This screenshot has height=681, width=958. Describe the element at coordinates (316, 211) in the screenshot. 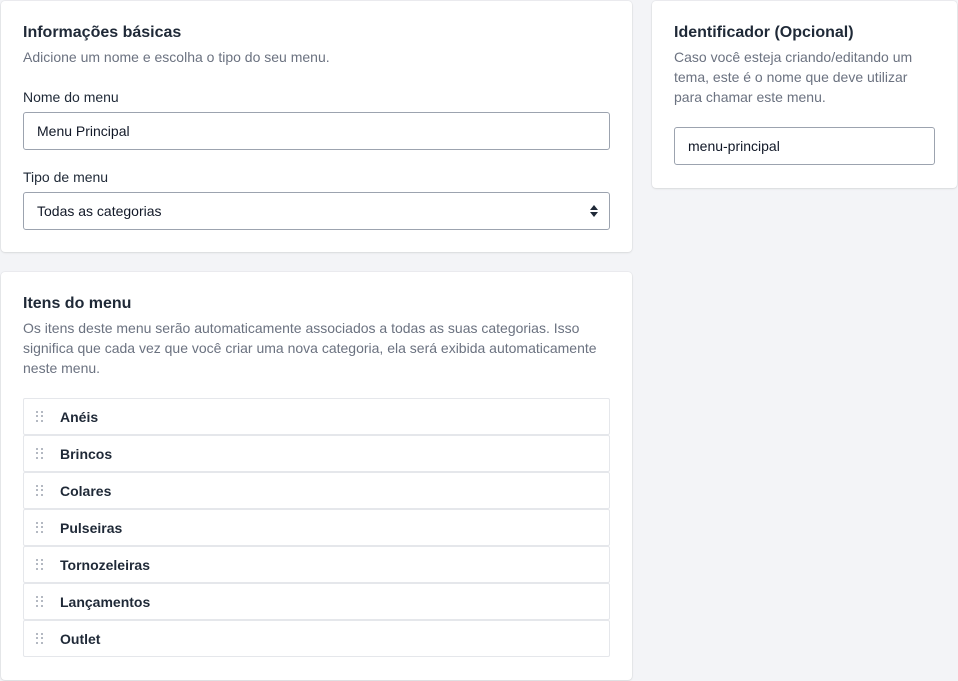

I see `menu-type-select: Todas as categorias` at that location.